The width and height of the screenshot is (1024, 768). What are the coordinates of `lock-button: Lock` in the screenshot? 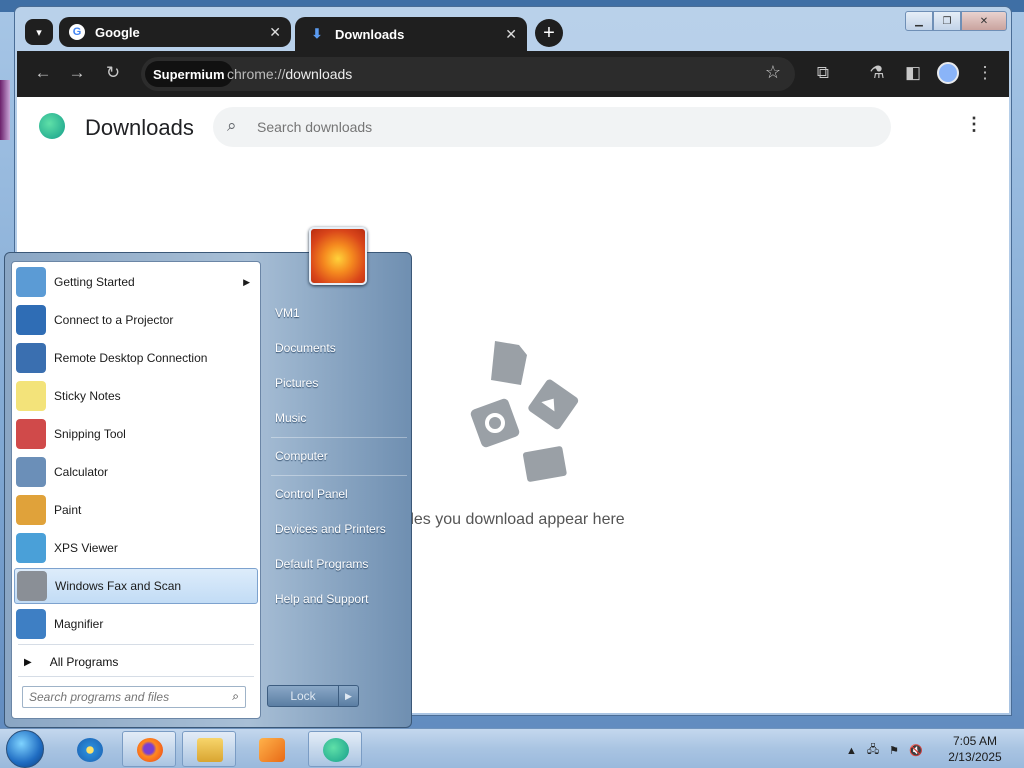 It's located at (303, 696).